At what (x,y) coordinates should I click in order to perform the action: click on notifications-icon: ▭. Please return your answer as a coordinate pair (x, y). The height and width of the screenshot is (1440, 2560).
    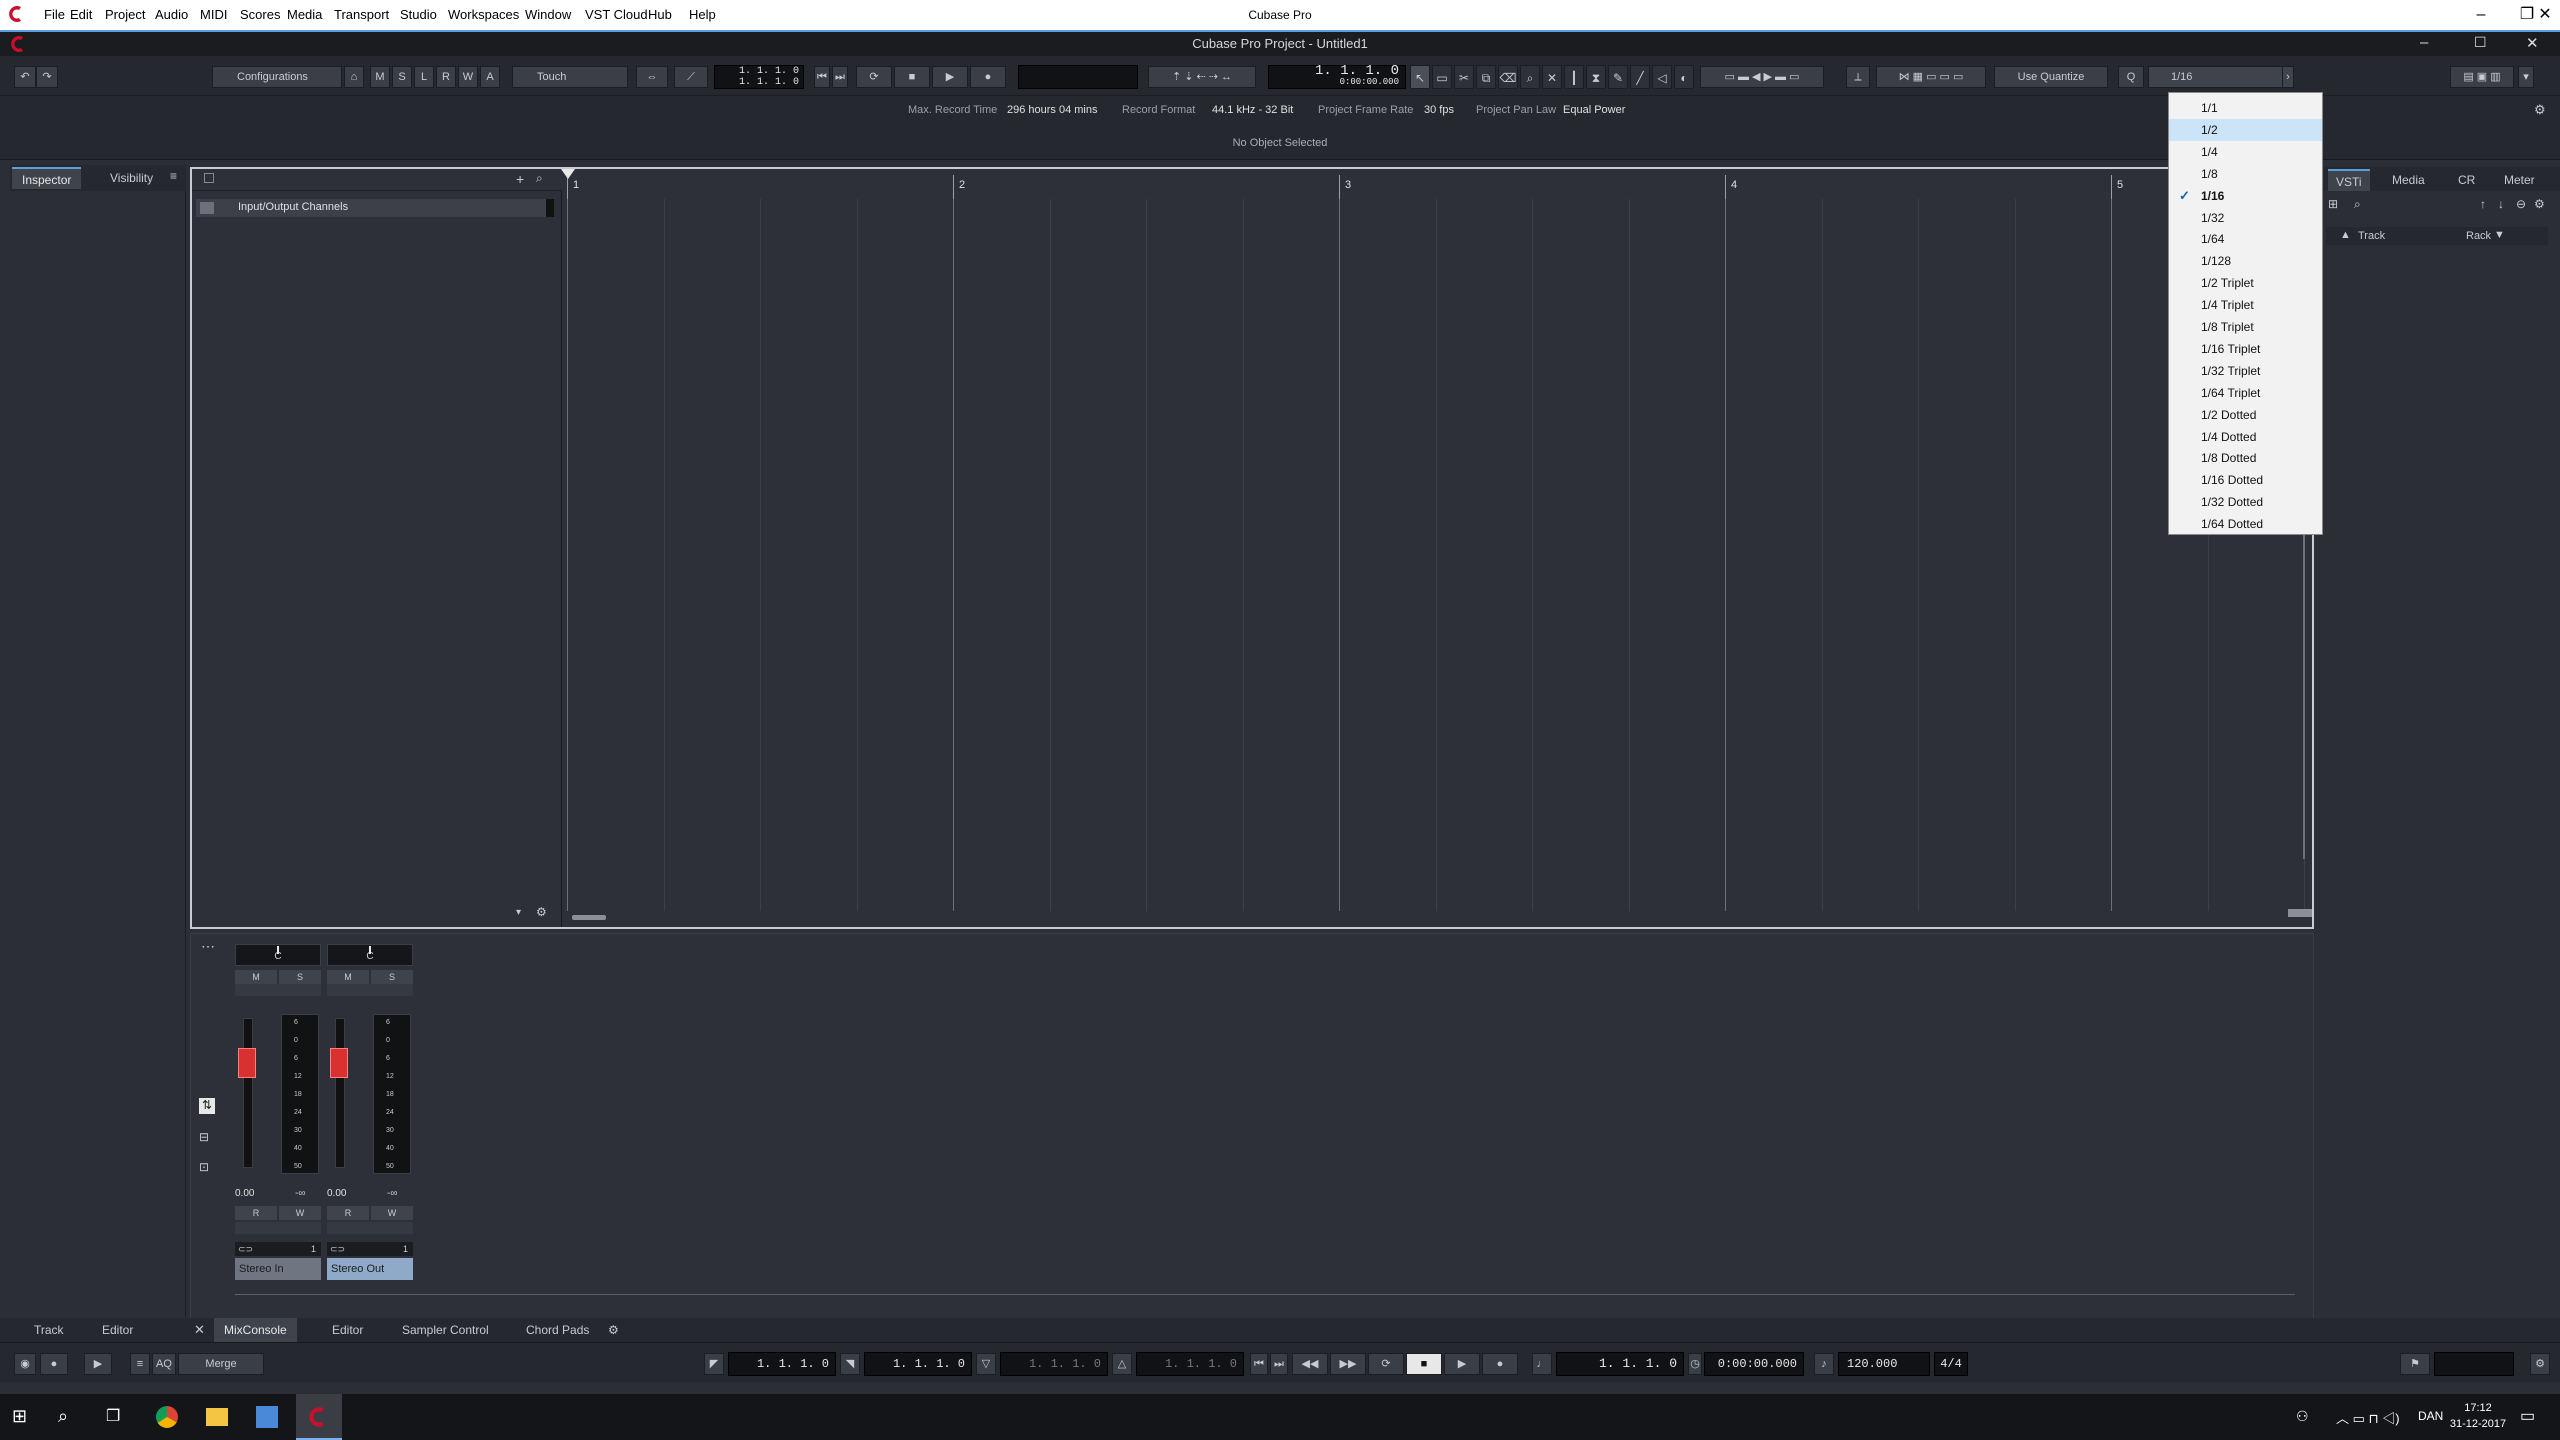
    Looking at the image, I should click on (2527, 1416).